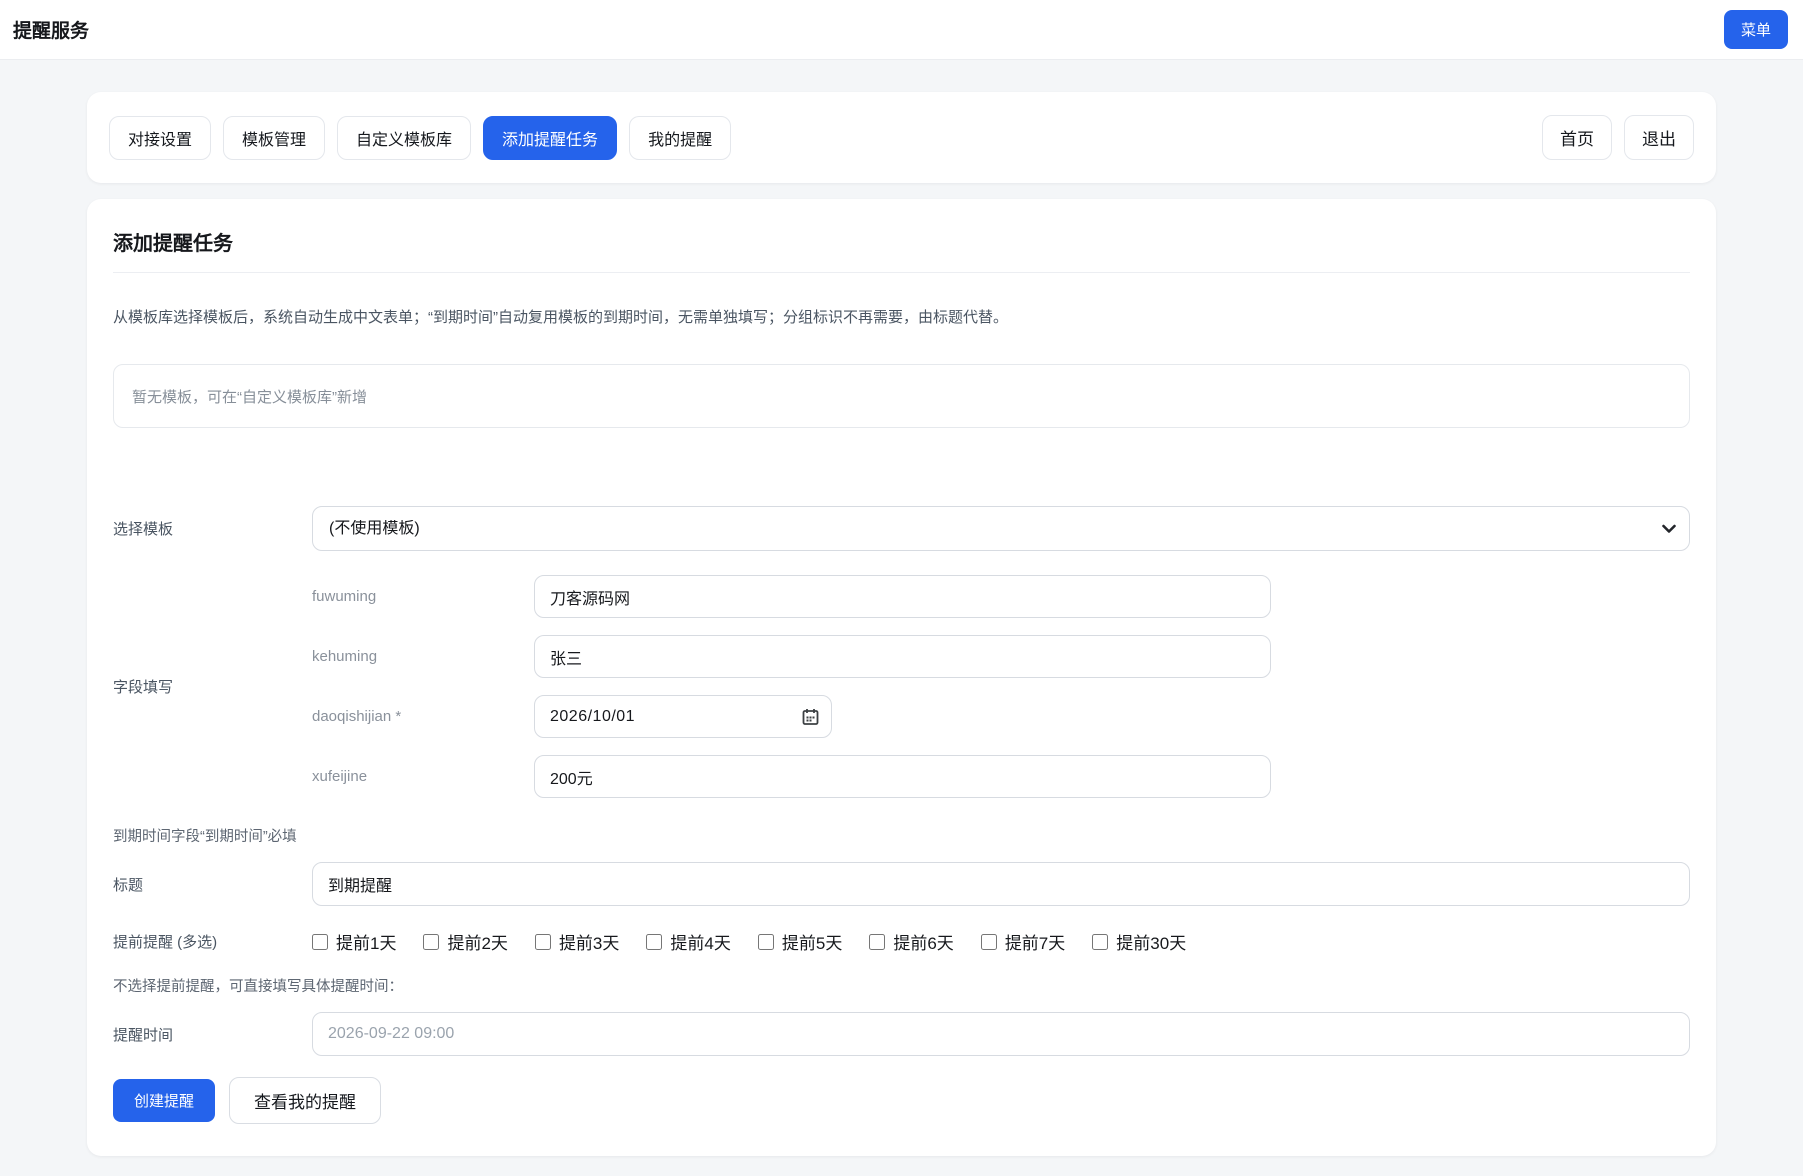 Image resolution: width=1803 pixels, height=1176 pixels. Describe the element at coordinates (160, 137) in the screenshot. I see `tab-connect-settings: 对接设置` at that location.